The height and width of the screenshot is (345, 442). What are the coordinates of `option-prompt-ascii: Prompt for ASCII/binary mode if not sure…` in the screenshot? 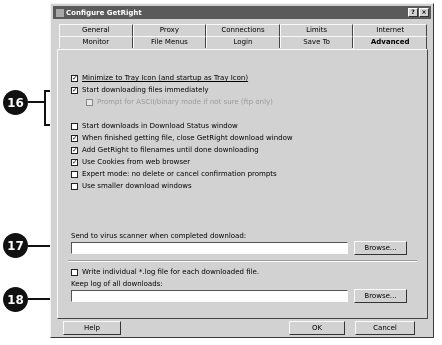 It's located at (179, 102).